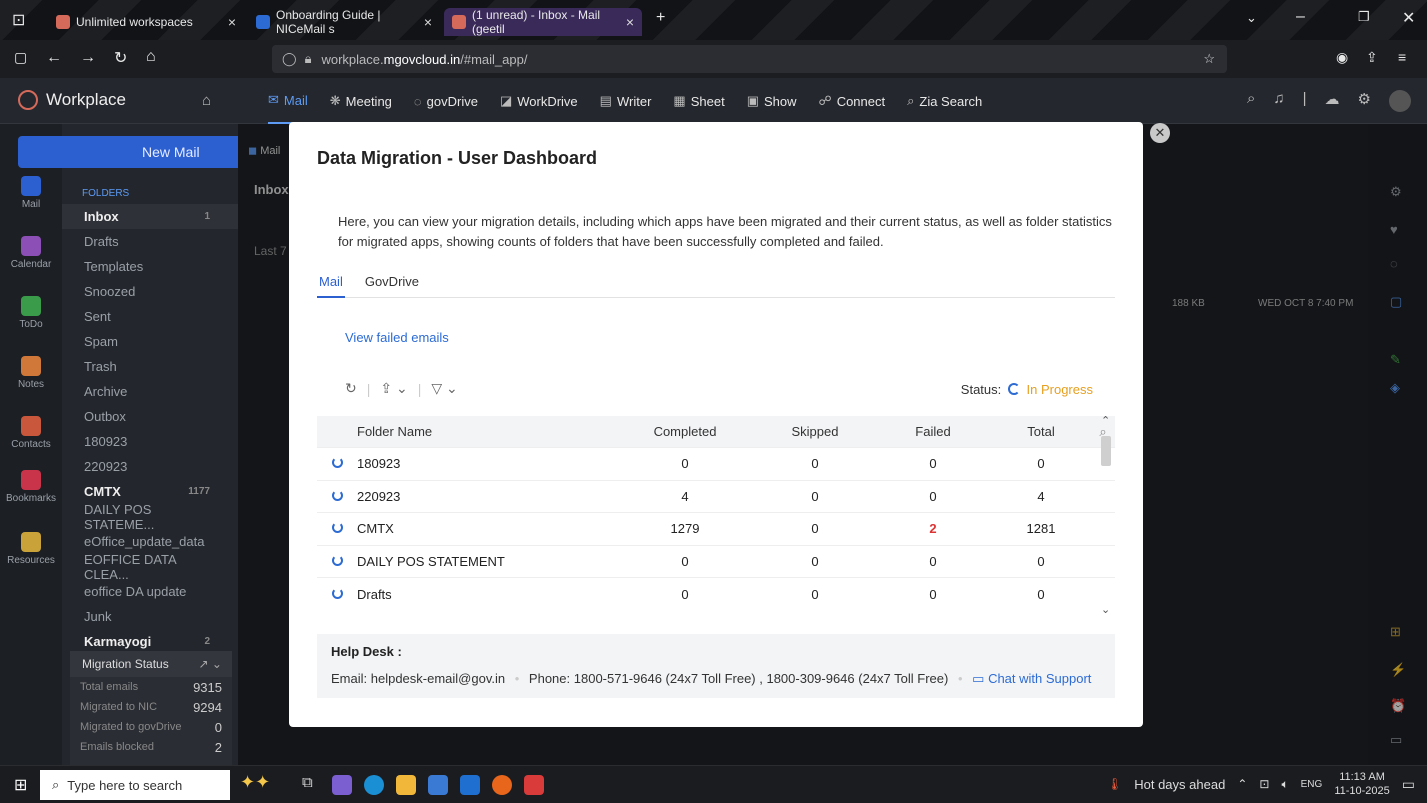 This screenshot has width=1427, height=803. I want to click on nav-meeting: ❋ Meeting, so click(361, 101).